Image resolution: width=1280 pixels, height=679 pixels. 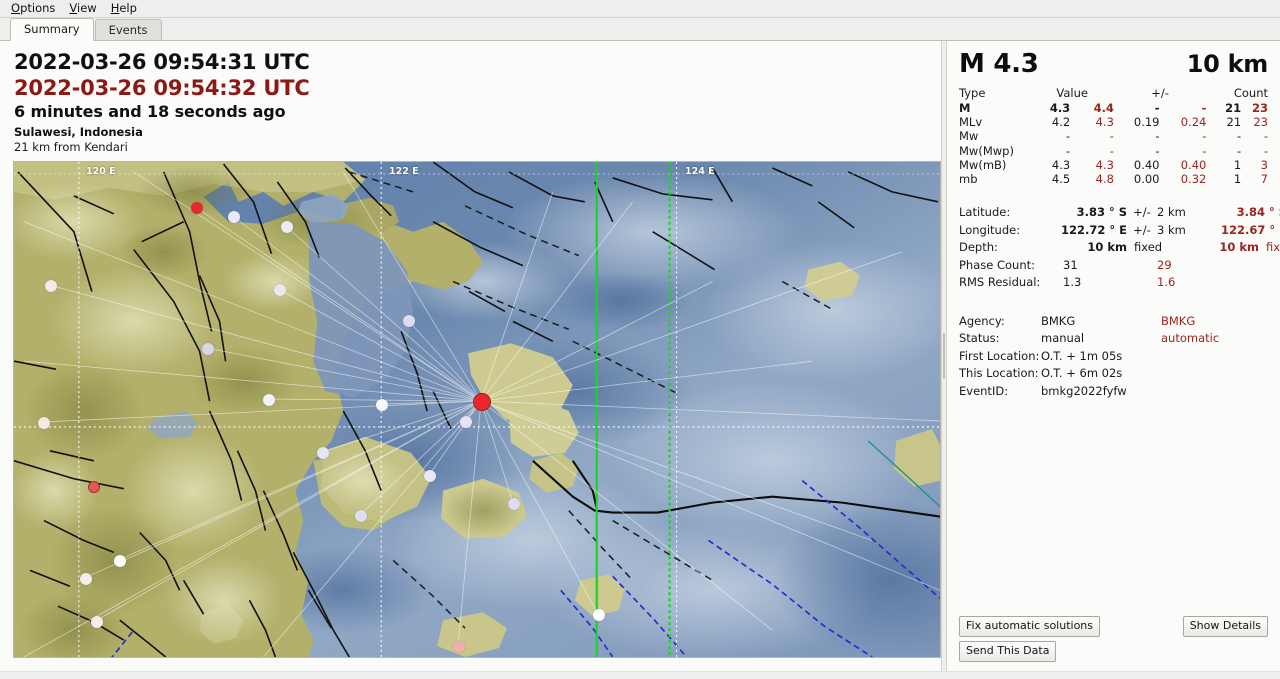 What do you see at coordinates (1193, 164) in the screenshot?
I see `mag-err-auto: 0.40` at bounding box center [1193, 164].